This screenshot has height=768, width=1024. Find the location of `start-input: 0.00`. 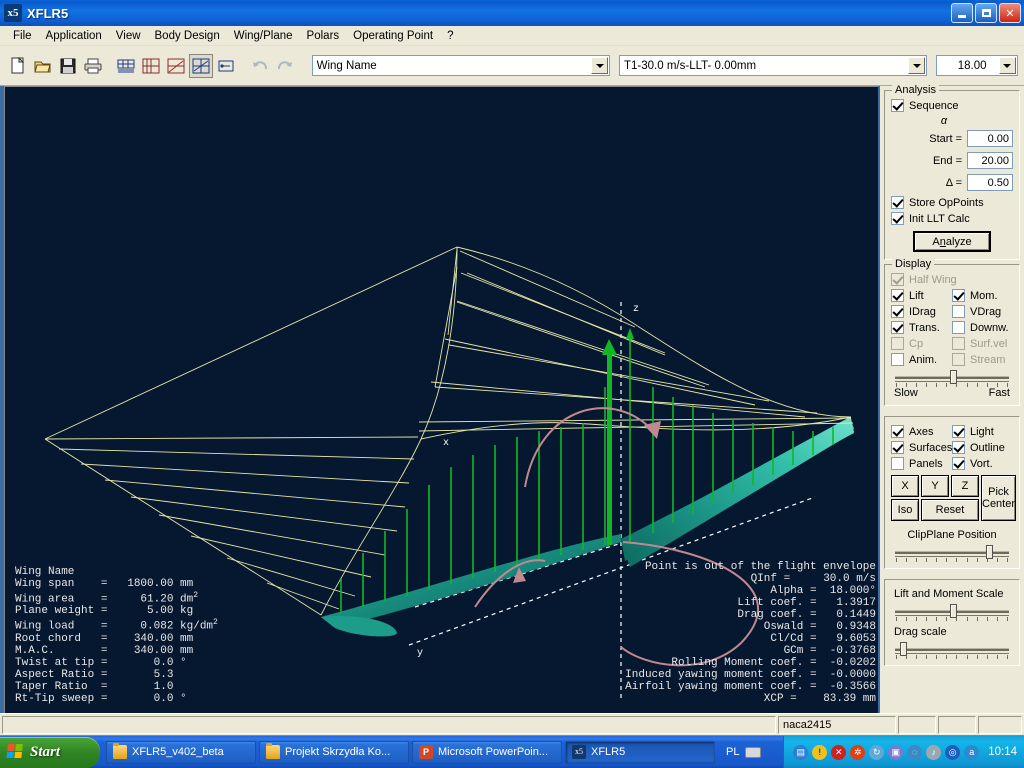

start-input: 0.00 is located at coordinates (990, 138).